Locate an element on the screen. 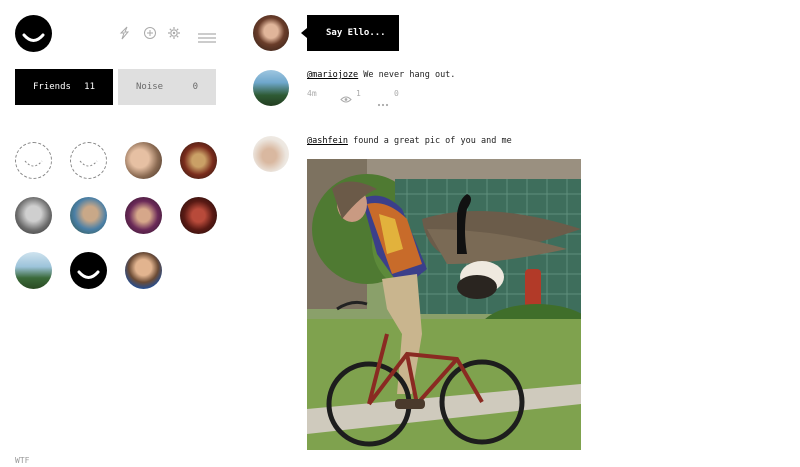  current-user-avatar is located at coordinates (271, 33).